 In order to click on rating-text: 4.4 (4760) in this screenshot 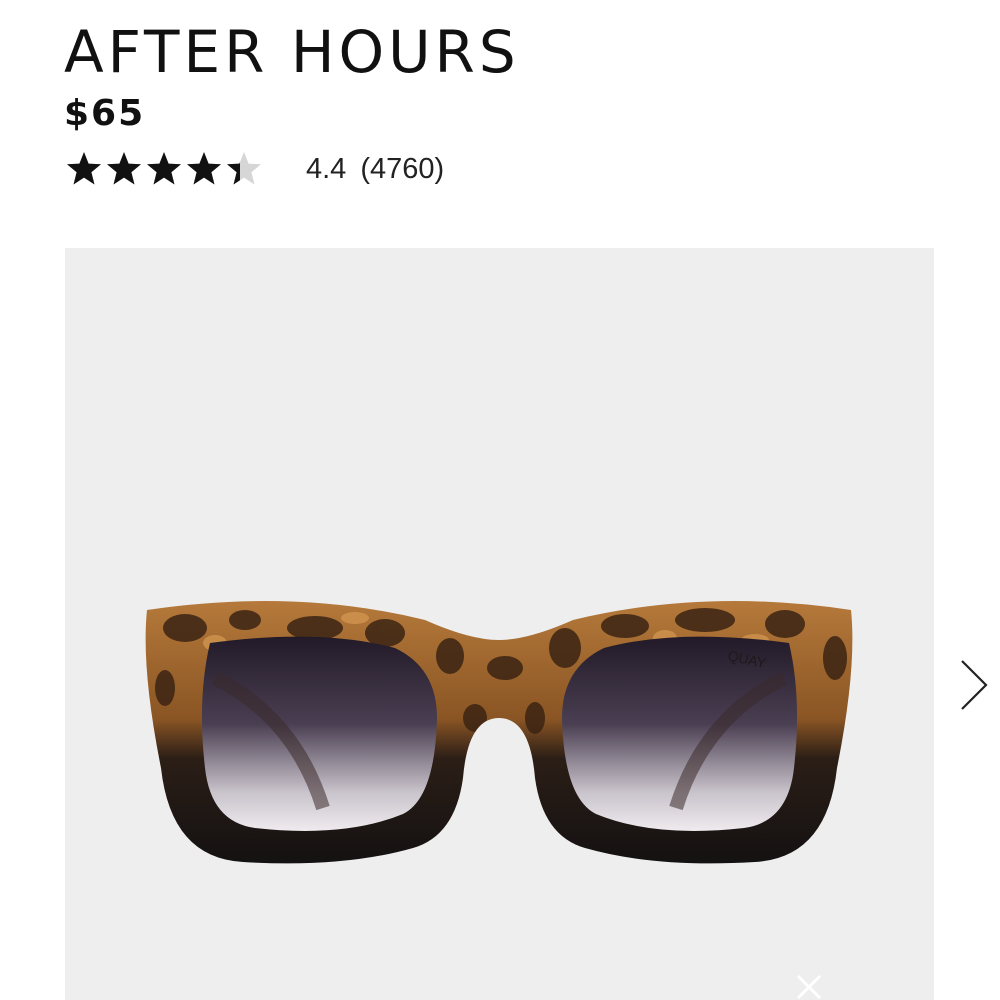, I will do `click(375, 169)`.